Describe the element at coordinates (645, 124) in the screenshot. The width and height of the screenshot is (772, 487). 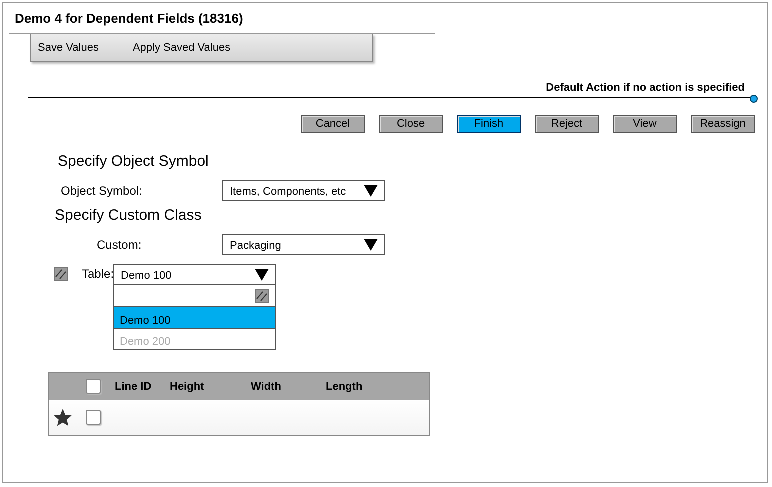
I see `action-button: View` at that location.